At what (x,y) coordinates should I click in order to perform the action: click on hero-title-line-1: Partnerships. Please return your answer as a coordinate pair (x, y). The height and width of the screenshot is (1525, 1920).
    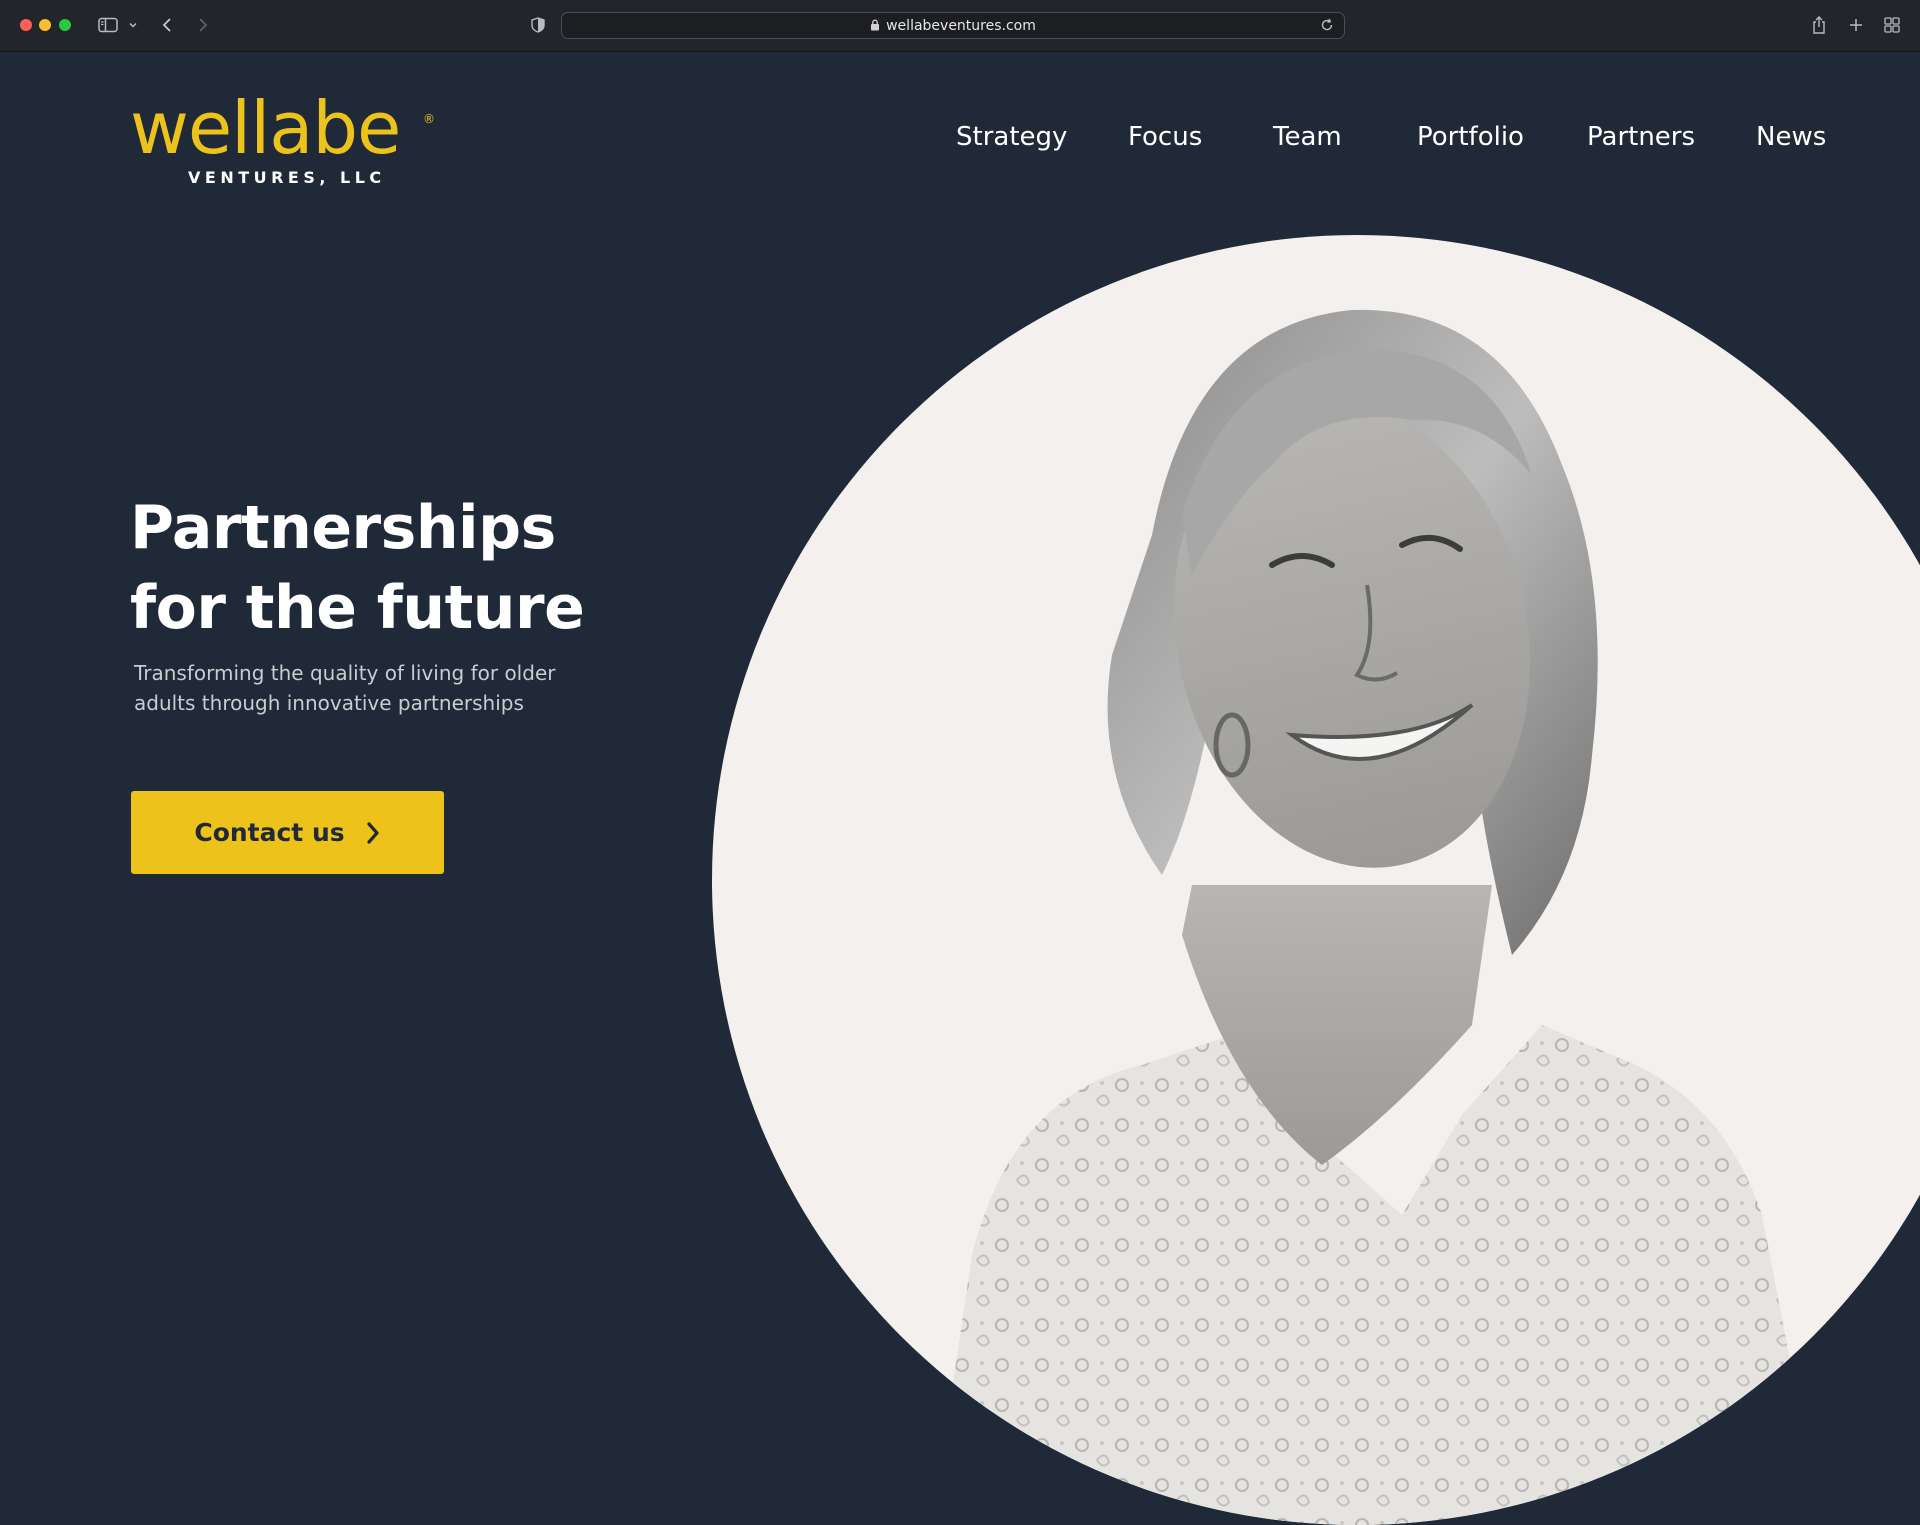
    Looking at the image, I should click on (343, 528).